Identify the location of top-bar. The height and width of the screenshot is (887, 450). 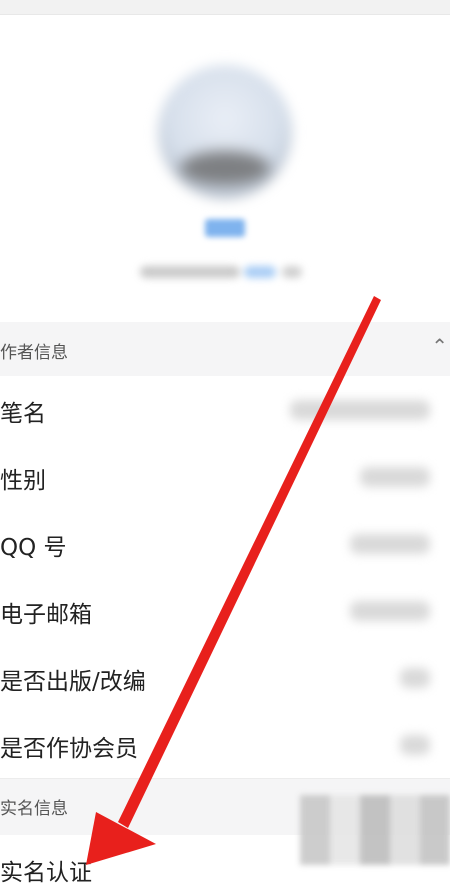
(225, 7).